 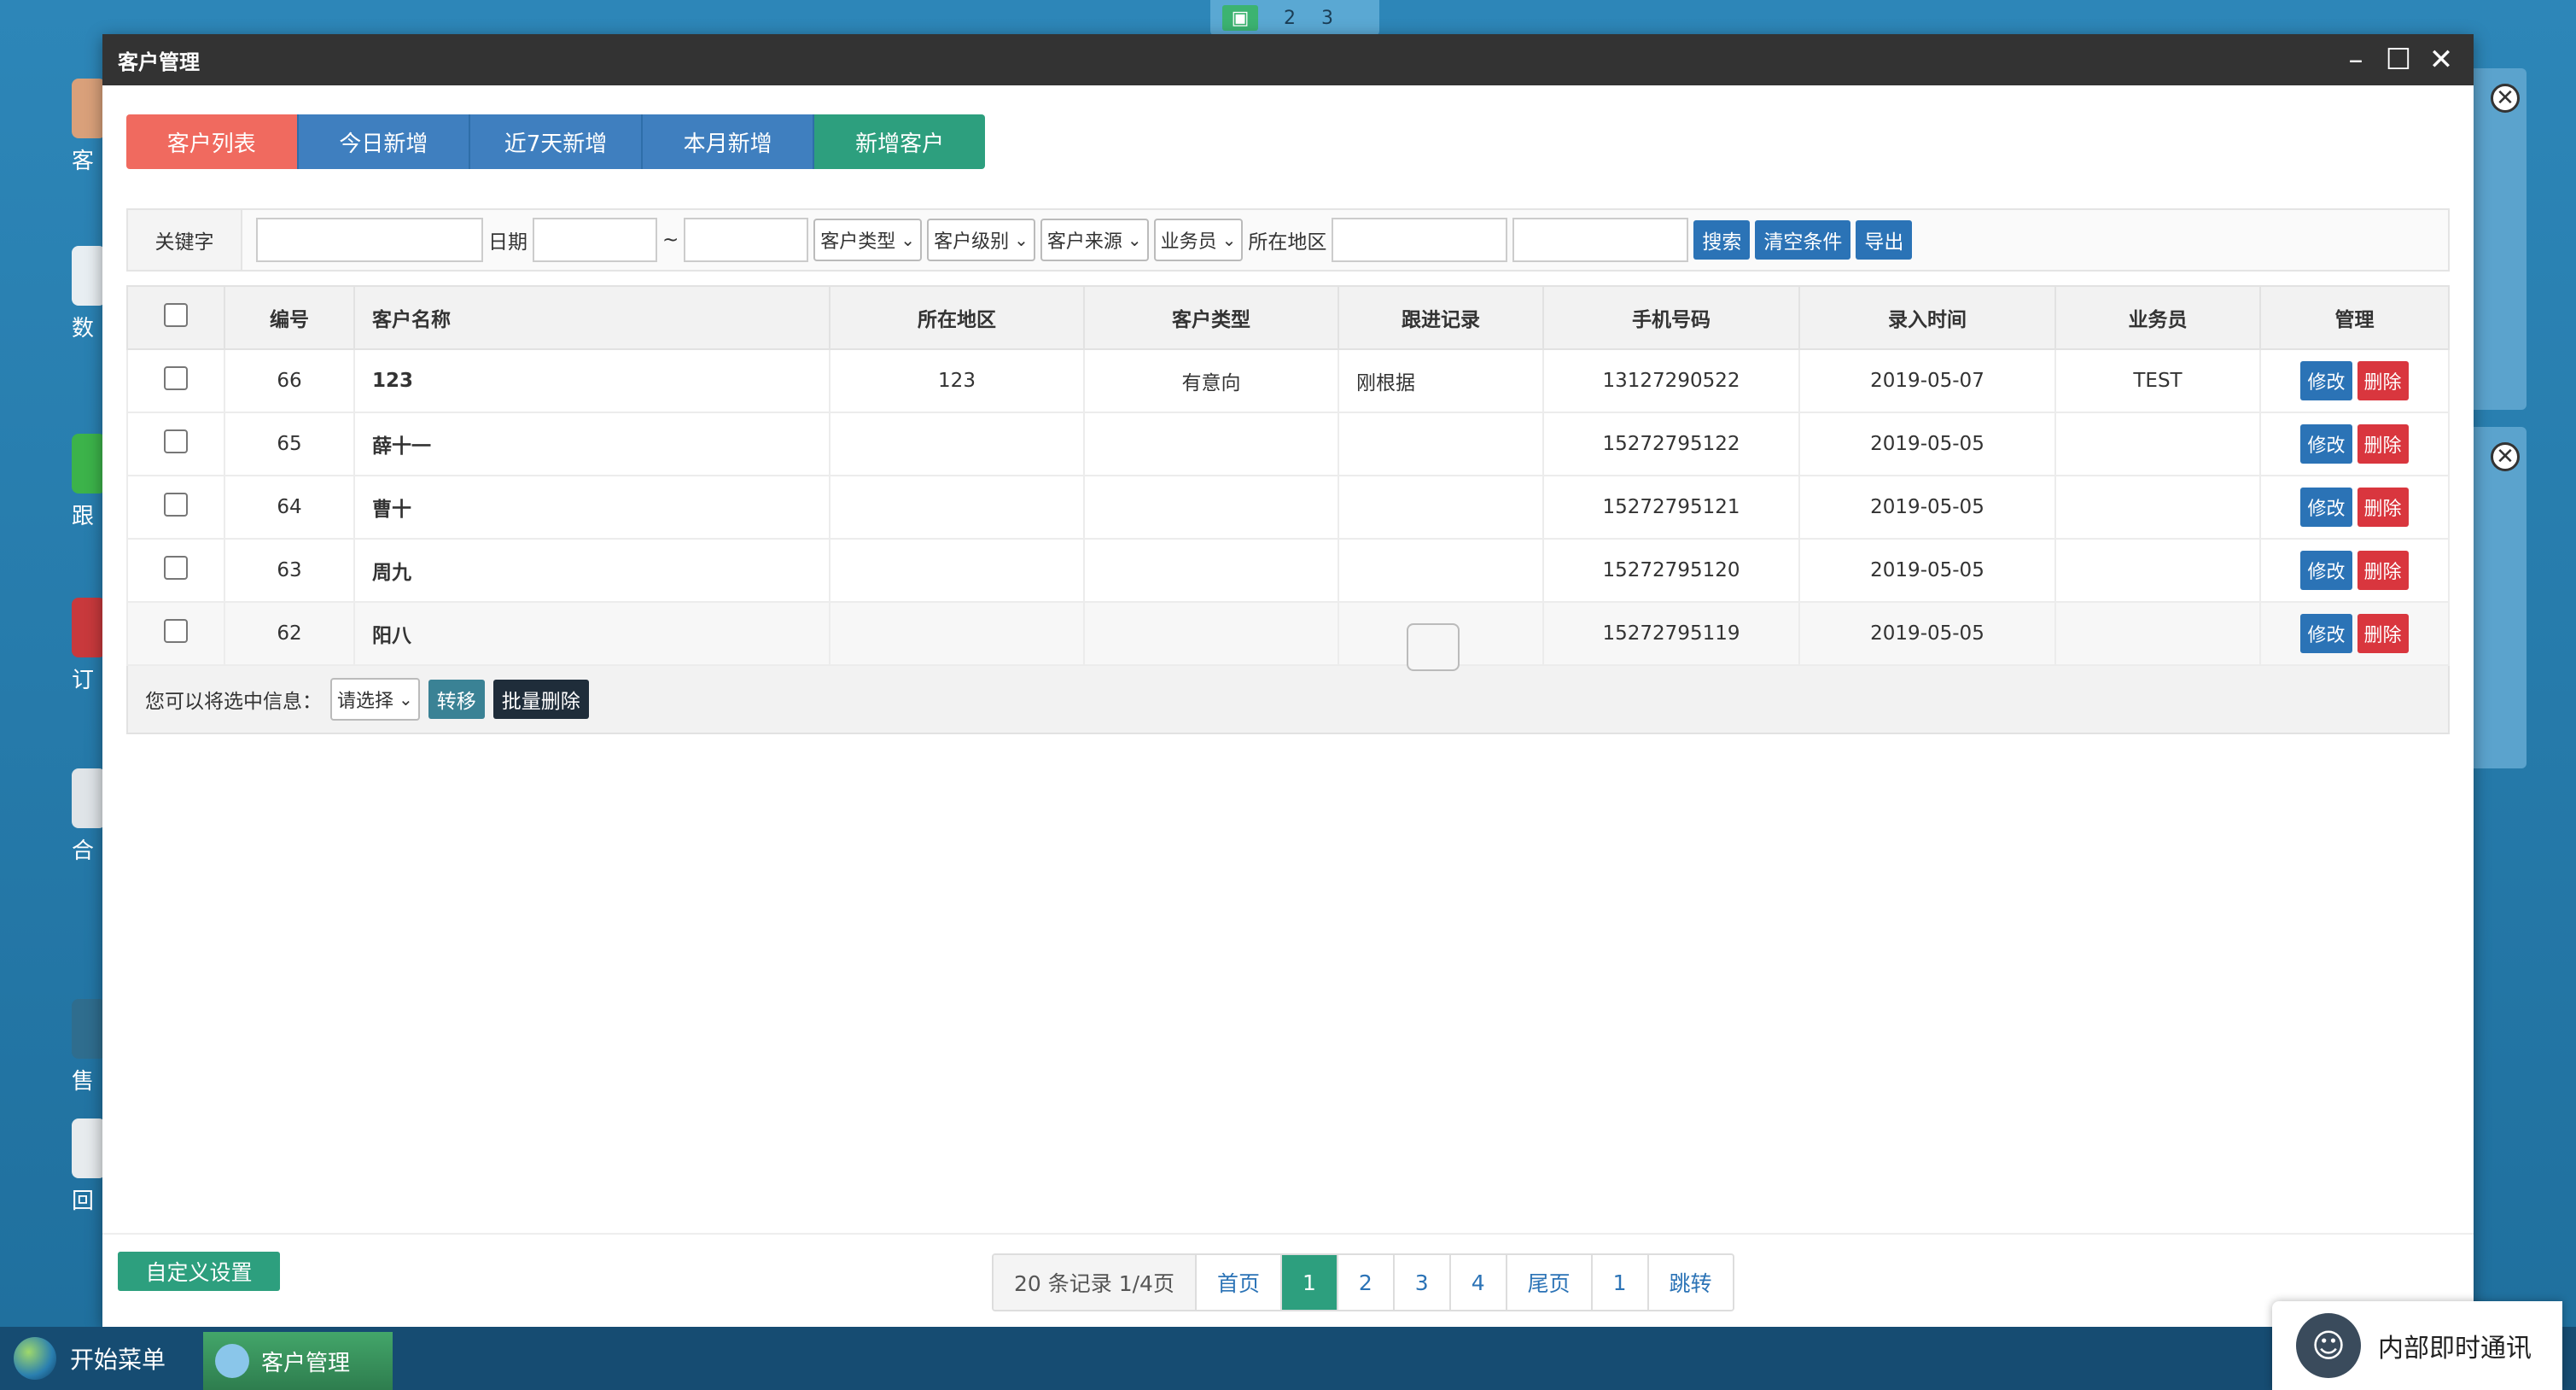 I want to click on customer-type-select: 客户类型 ⌄, so click(x=868, y=240).